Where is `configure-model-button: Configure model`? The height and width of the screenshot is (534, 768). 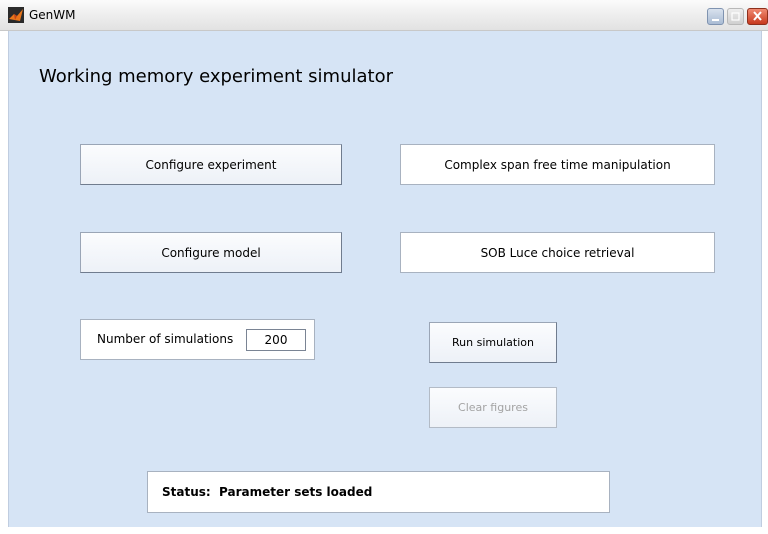
configure-model-button: Configure model is located at coordinates (211, 252).